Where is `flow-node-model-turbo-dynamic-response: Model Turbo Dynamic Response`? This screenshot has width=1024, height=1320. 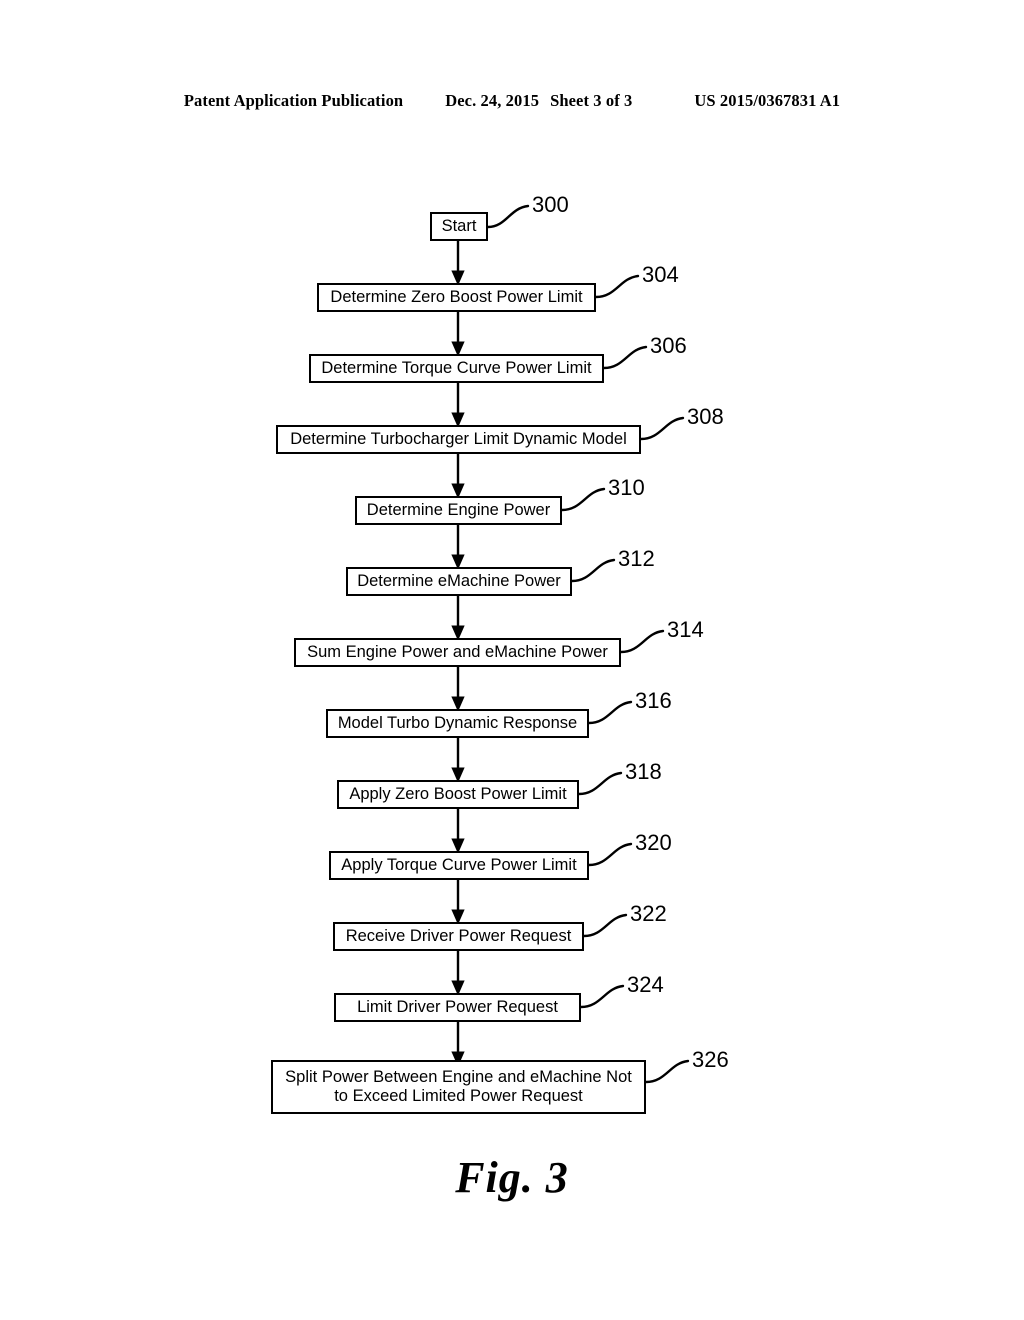
flow-node-model-turbo-dynamic-response: Model Turbo Dynamic Response is located at coordinates (457, 723).